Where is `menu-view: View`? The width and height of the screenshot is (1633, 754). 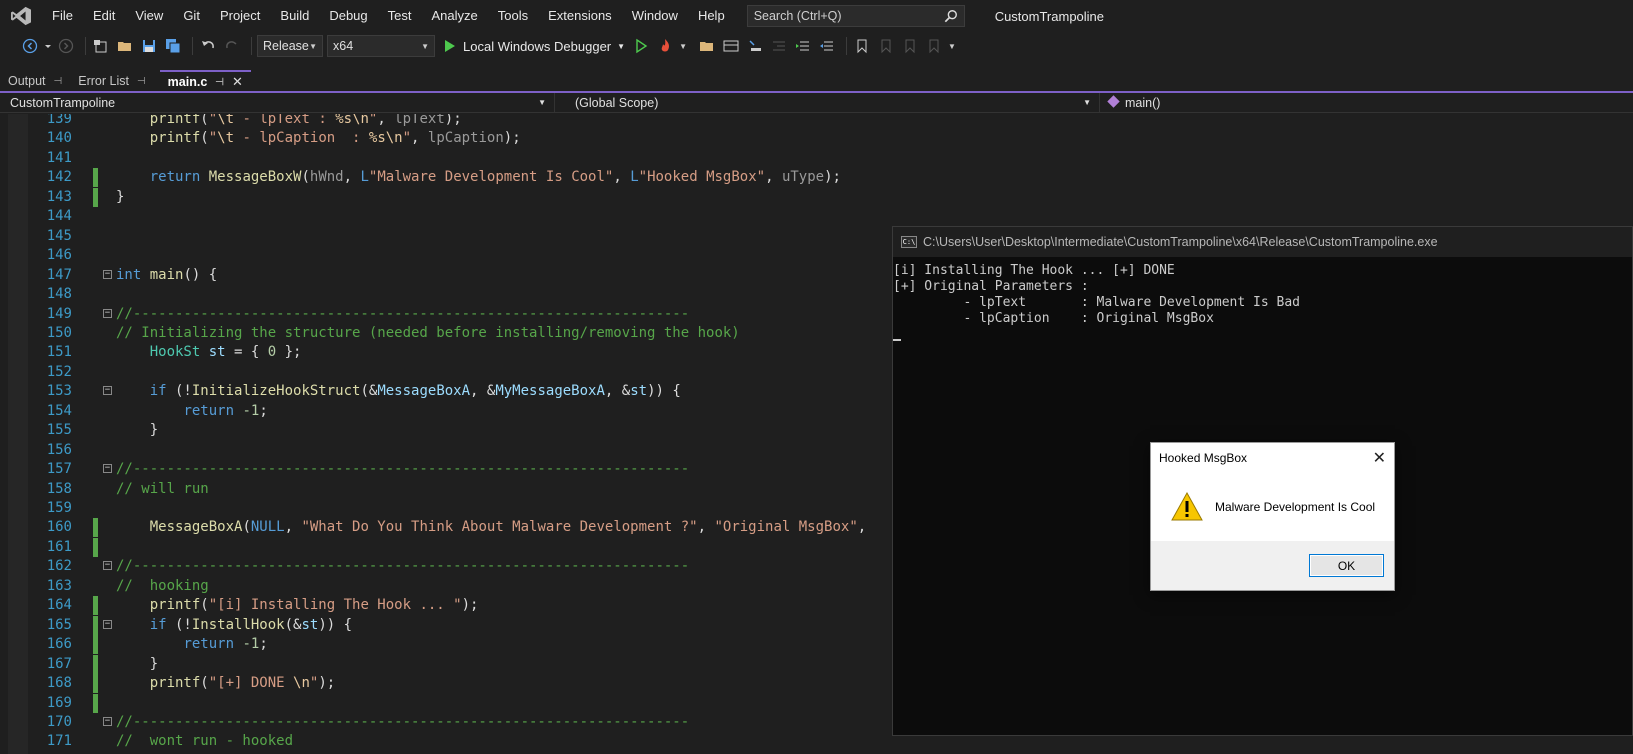 menu-view: View is located at coordinates (149, 16).